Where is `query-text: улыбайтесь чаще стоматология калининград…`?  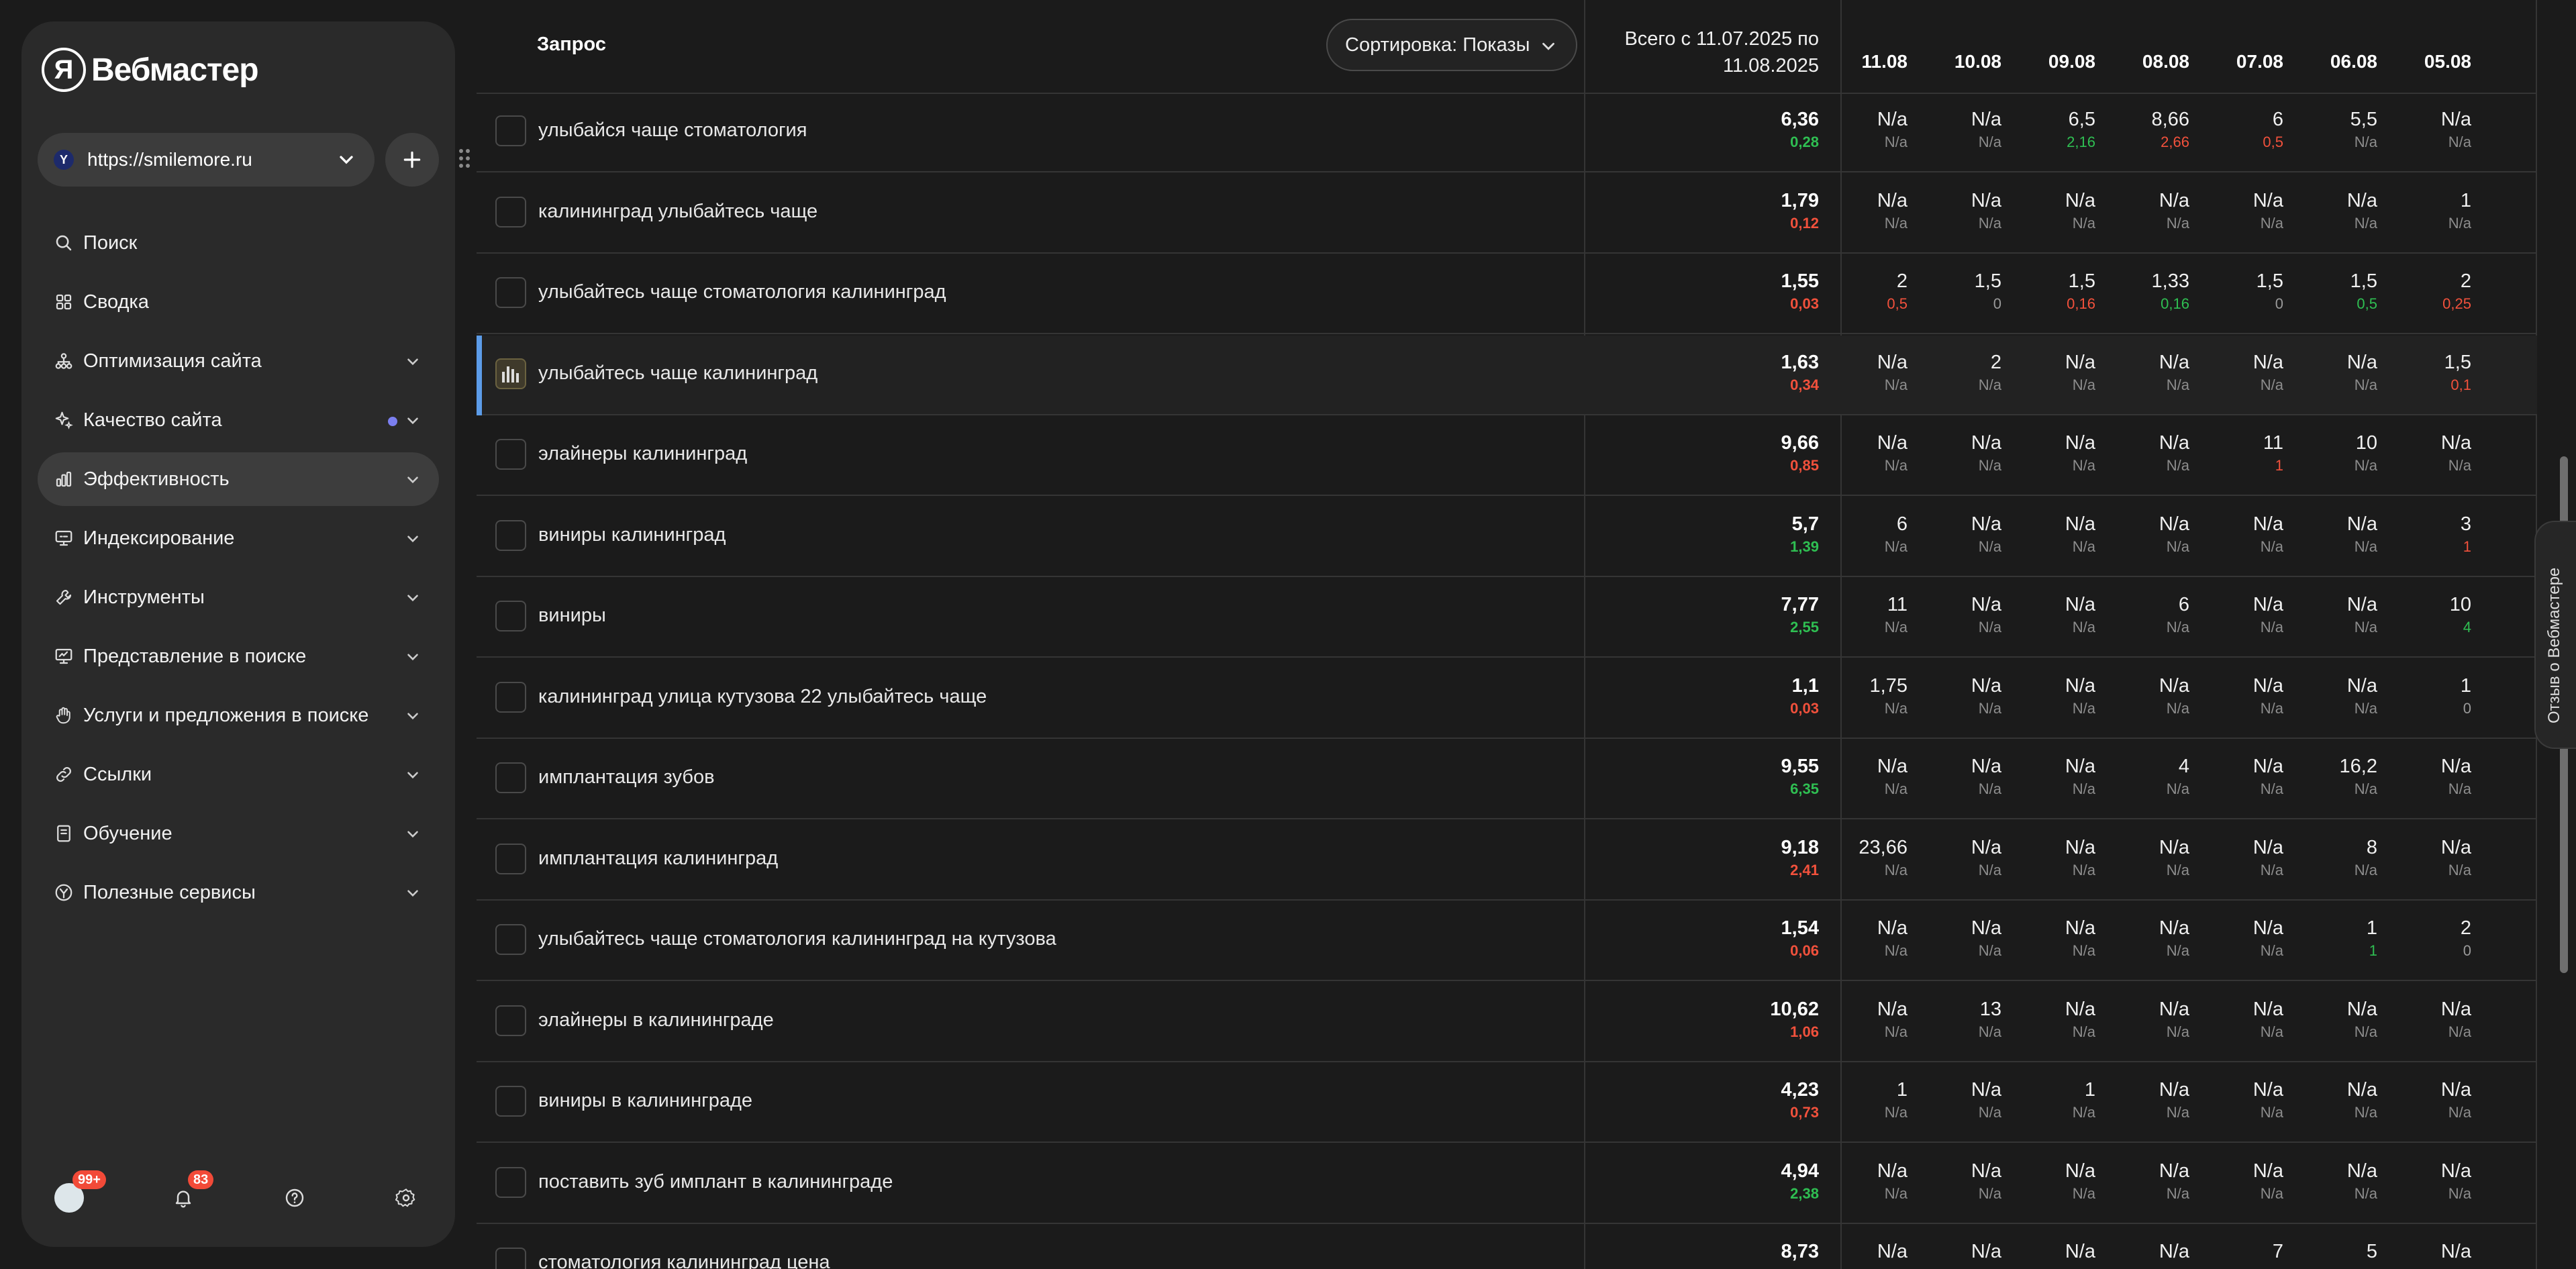 query-text: улыбайтесь чаще стоматология калининград… is located at coordinates (797, 939).